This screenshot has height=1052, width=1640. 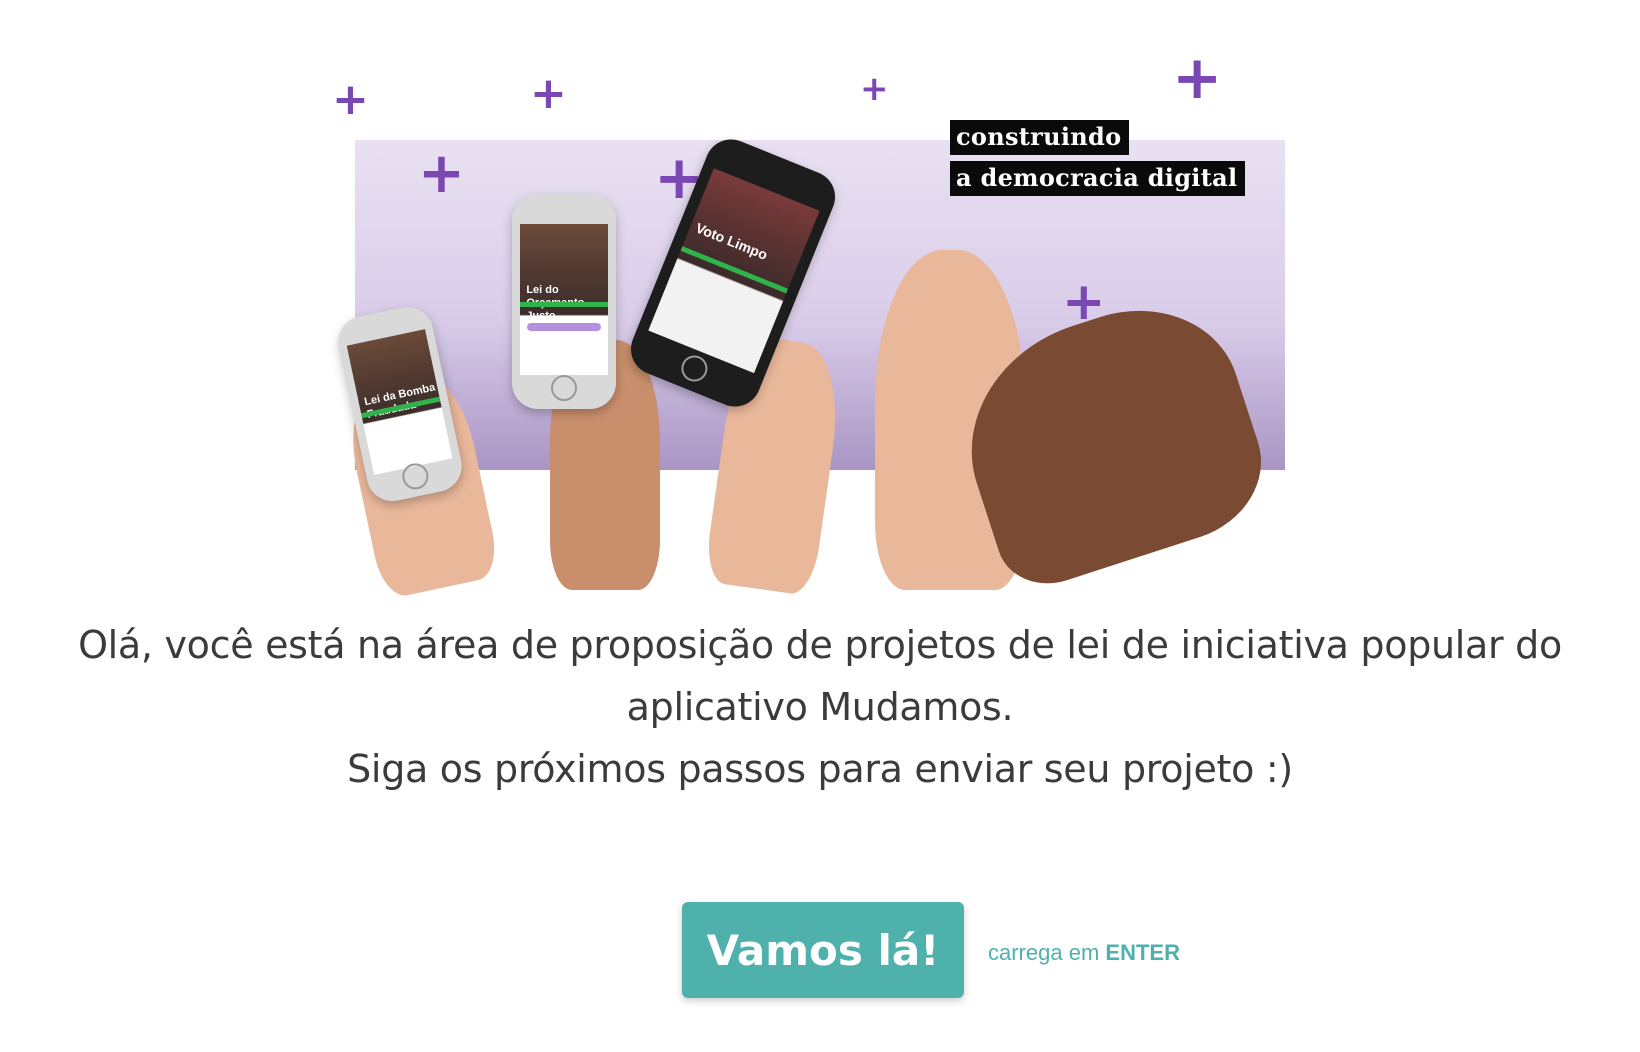 What do you see at coordinates (1098, 178) in the screenshot?
I see `tagline-line-2: a democracia digital` at bounding box center [1098, 178].